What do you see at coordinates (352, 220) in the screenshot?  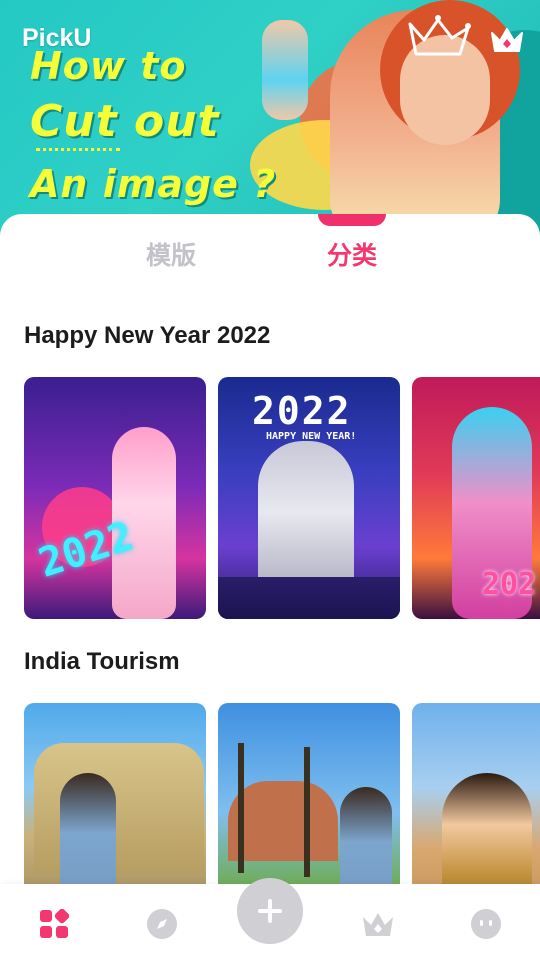 I see `tab-indicator` at bounding box center [352, 220].